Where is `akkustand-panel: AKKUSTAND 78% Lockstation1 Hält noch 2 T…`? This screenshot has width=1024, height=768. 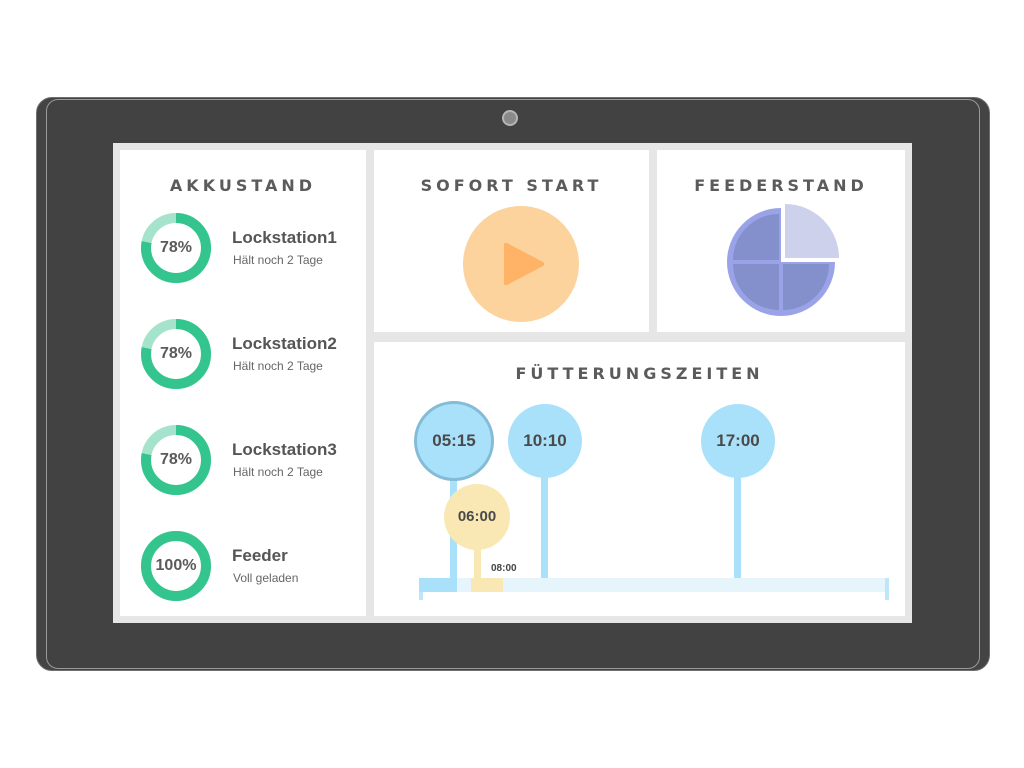 akkustand-panel: AKKUSTAND 78% Lockstation1 Hält noch 2 T… is located at coordinates (243, 383).